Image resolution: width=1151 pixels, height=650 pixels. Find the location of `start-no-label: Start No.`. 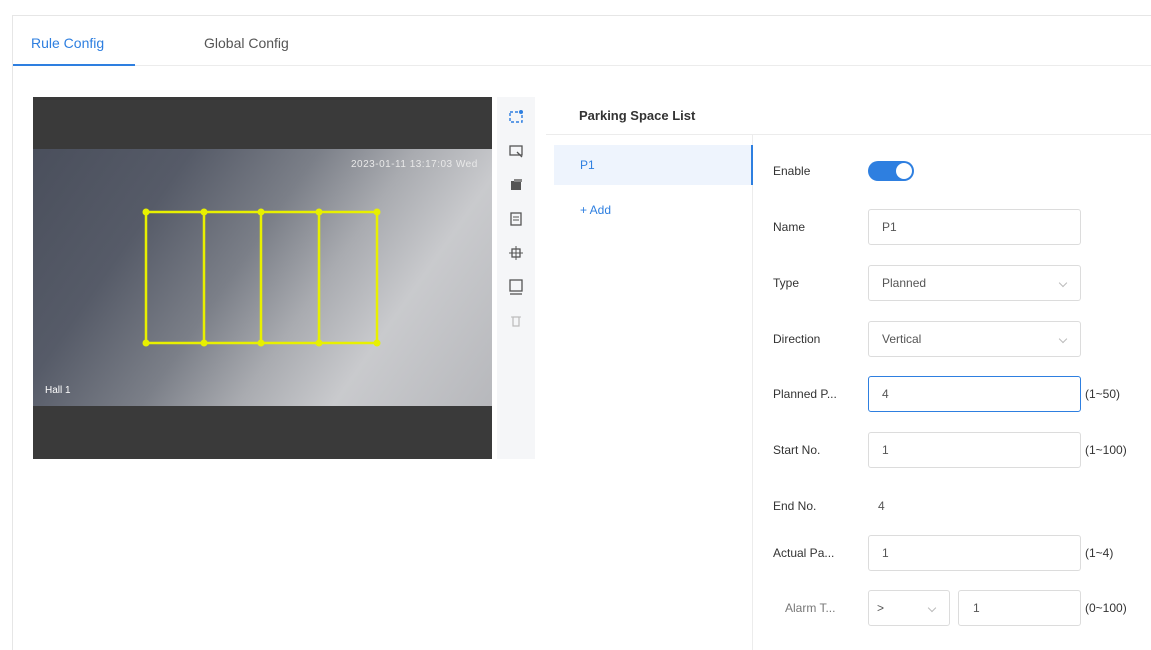

start-no-label: Start No. is located at coordinates (797, 450).